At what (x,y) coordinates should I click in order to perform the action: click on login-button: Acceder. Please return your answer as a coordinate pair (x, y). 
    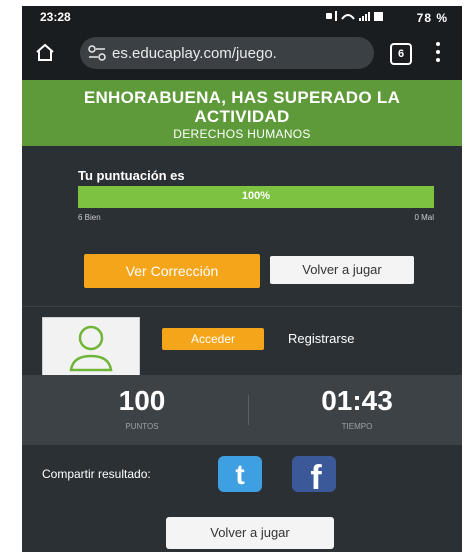
    Looking at the image, I should click on (213, 339).